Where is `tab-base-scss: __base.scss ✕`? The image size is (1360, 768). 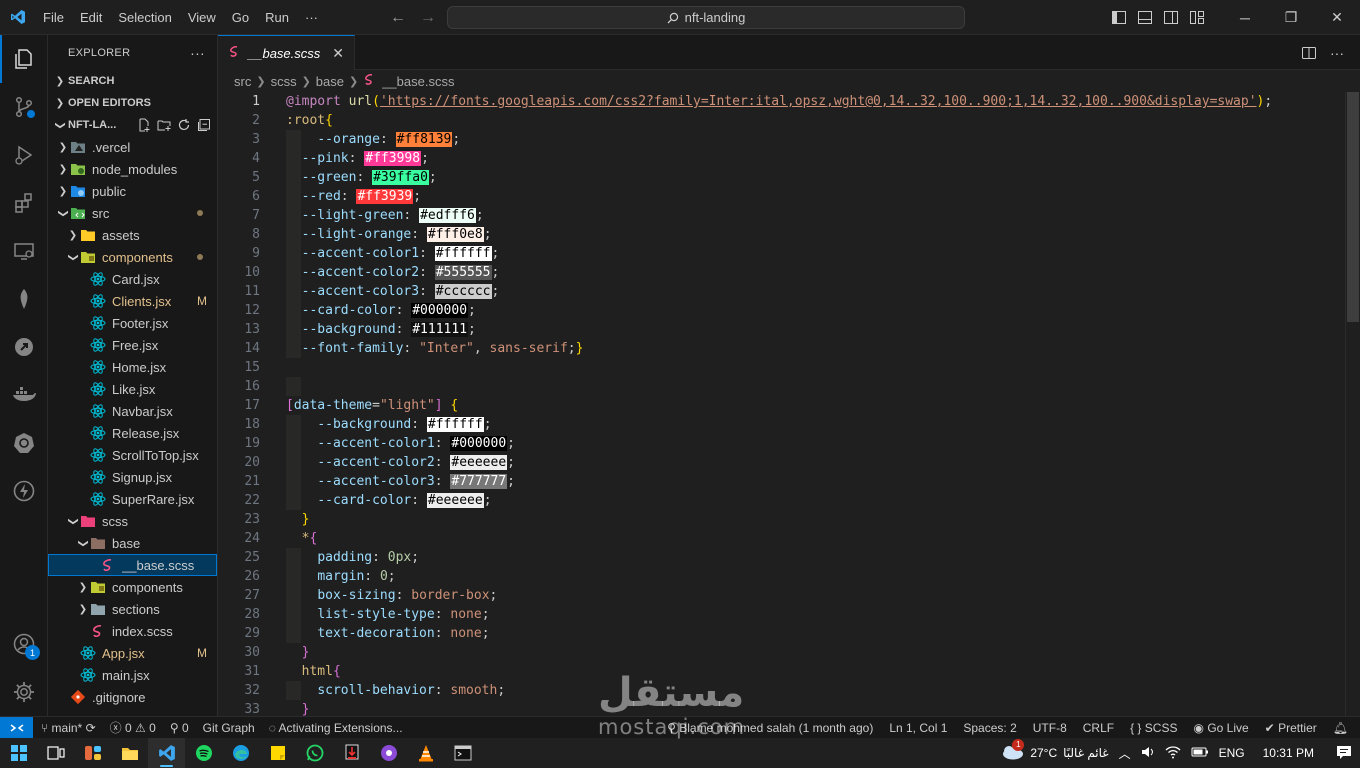
tab-base-scss: __base.scss ✕ is located at coordinates (286, 52).